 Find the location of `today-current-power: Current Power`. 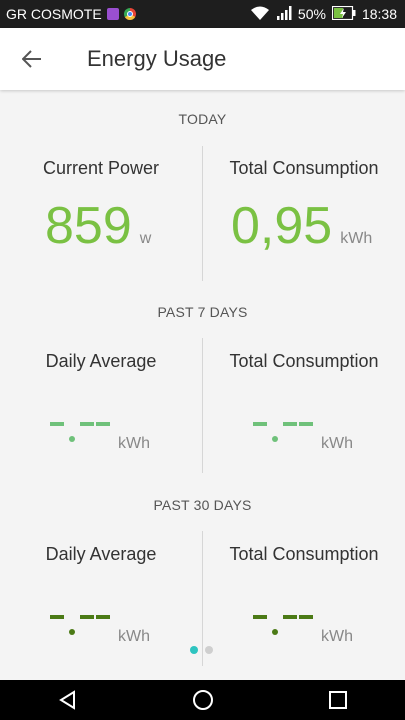

today-current-power: Current Power is located at coordinates (101, 168).